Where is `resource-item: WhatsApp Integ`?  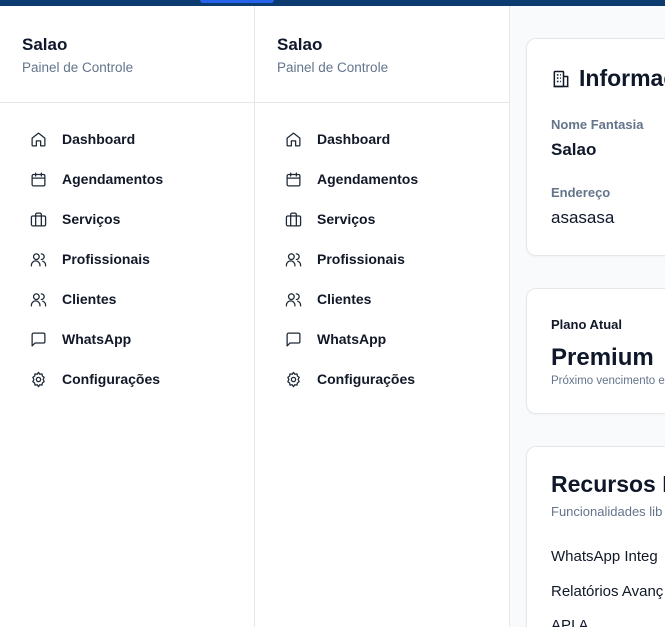 resource-item: WhatsApp Integ is located at coordinates (604, 556).